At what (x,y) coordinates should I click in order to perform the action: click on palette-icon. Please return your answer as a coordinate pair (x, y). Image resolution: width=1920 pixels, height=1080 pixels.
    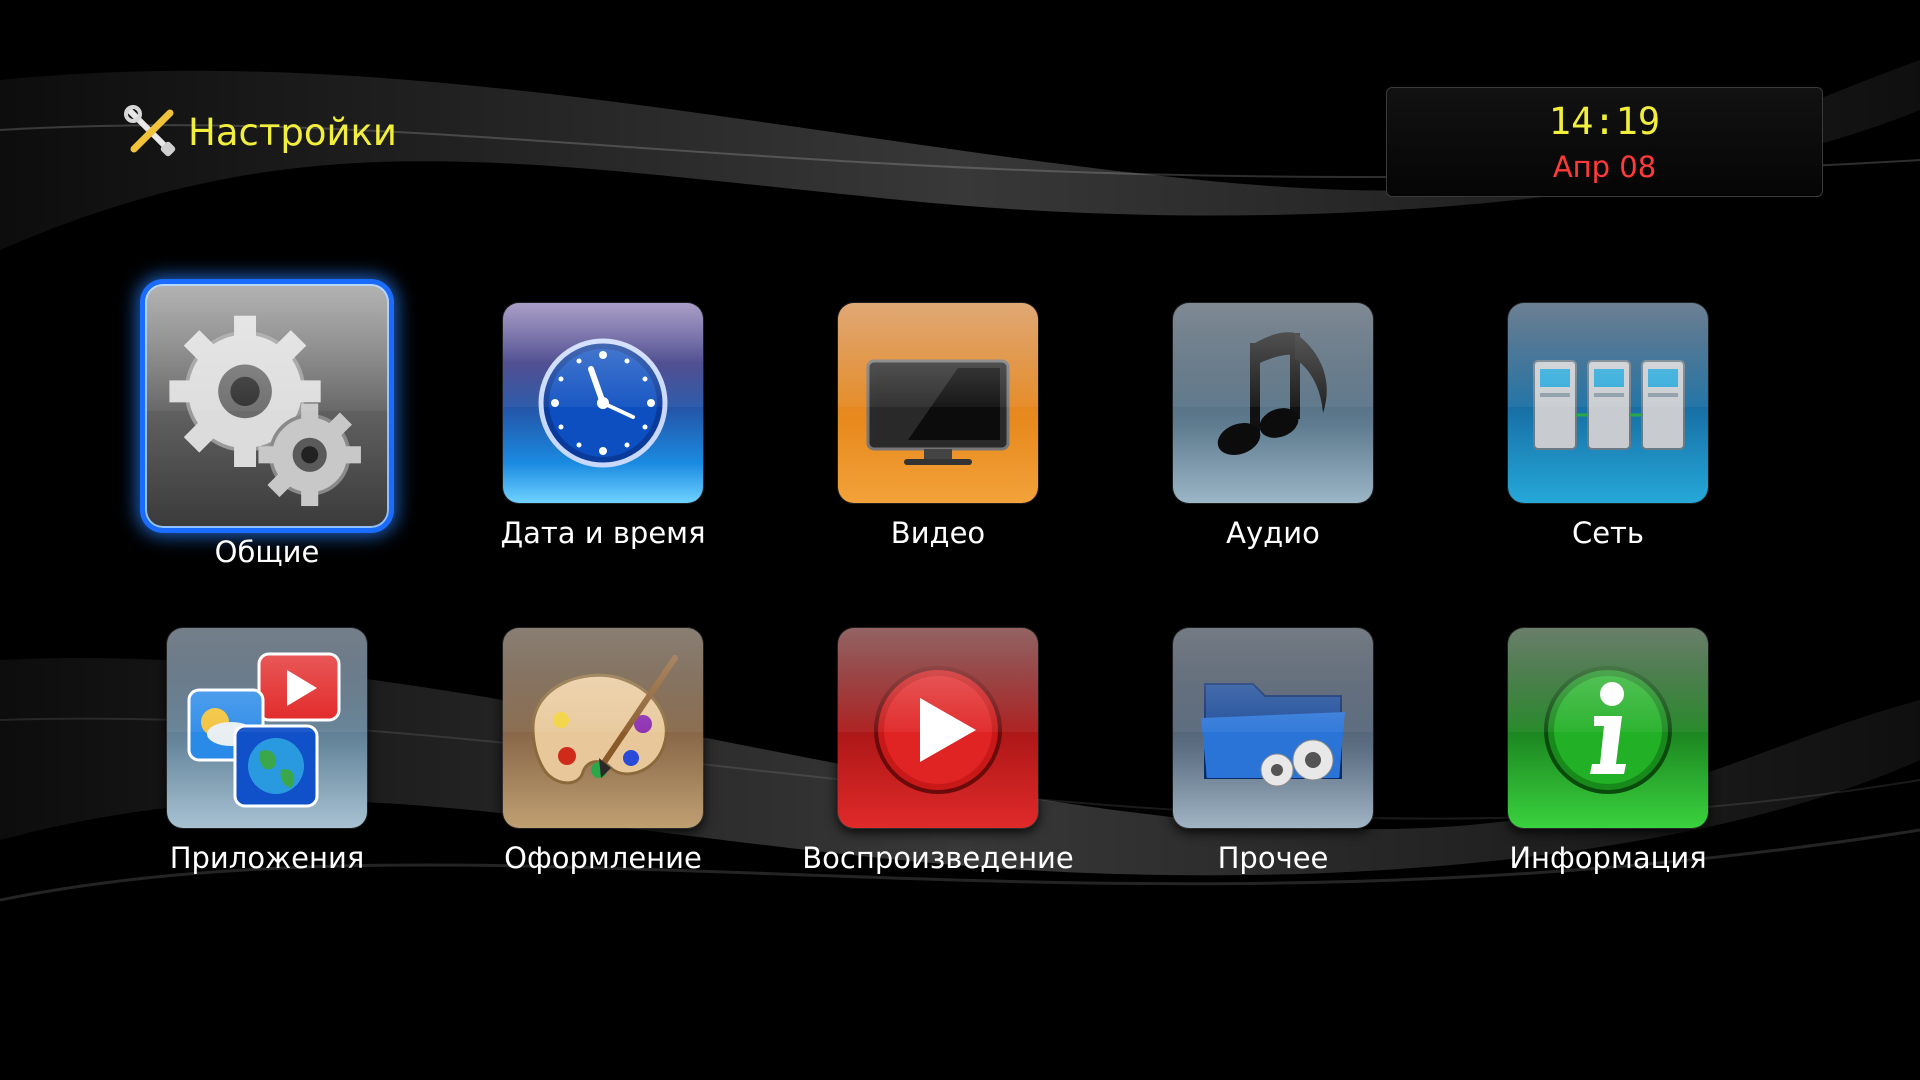
    Looking at the image, I should click on (603, 728).